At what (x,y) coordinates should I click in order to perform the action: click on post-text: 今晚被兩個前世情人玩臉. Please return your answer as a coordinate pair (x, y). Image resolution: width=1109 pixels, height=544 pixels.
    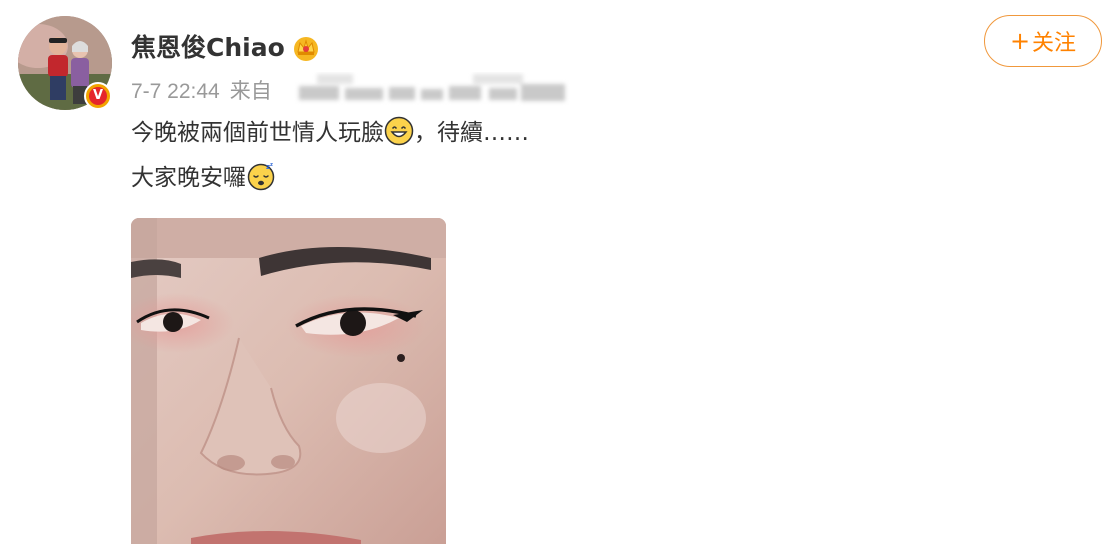
    Looking at the image, I should click on (257, 133).